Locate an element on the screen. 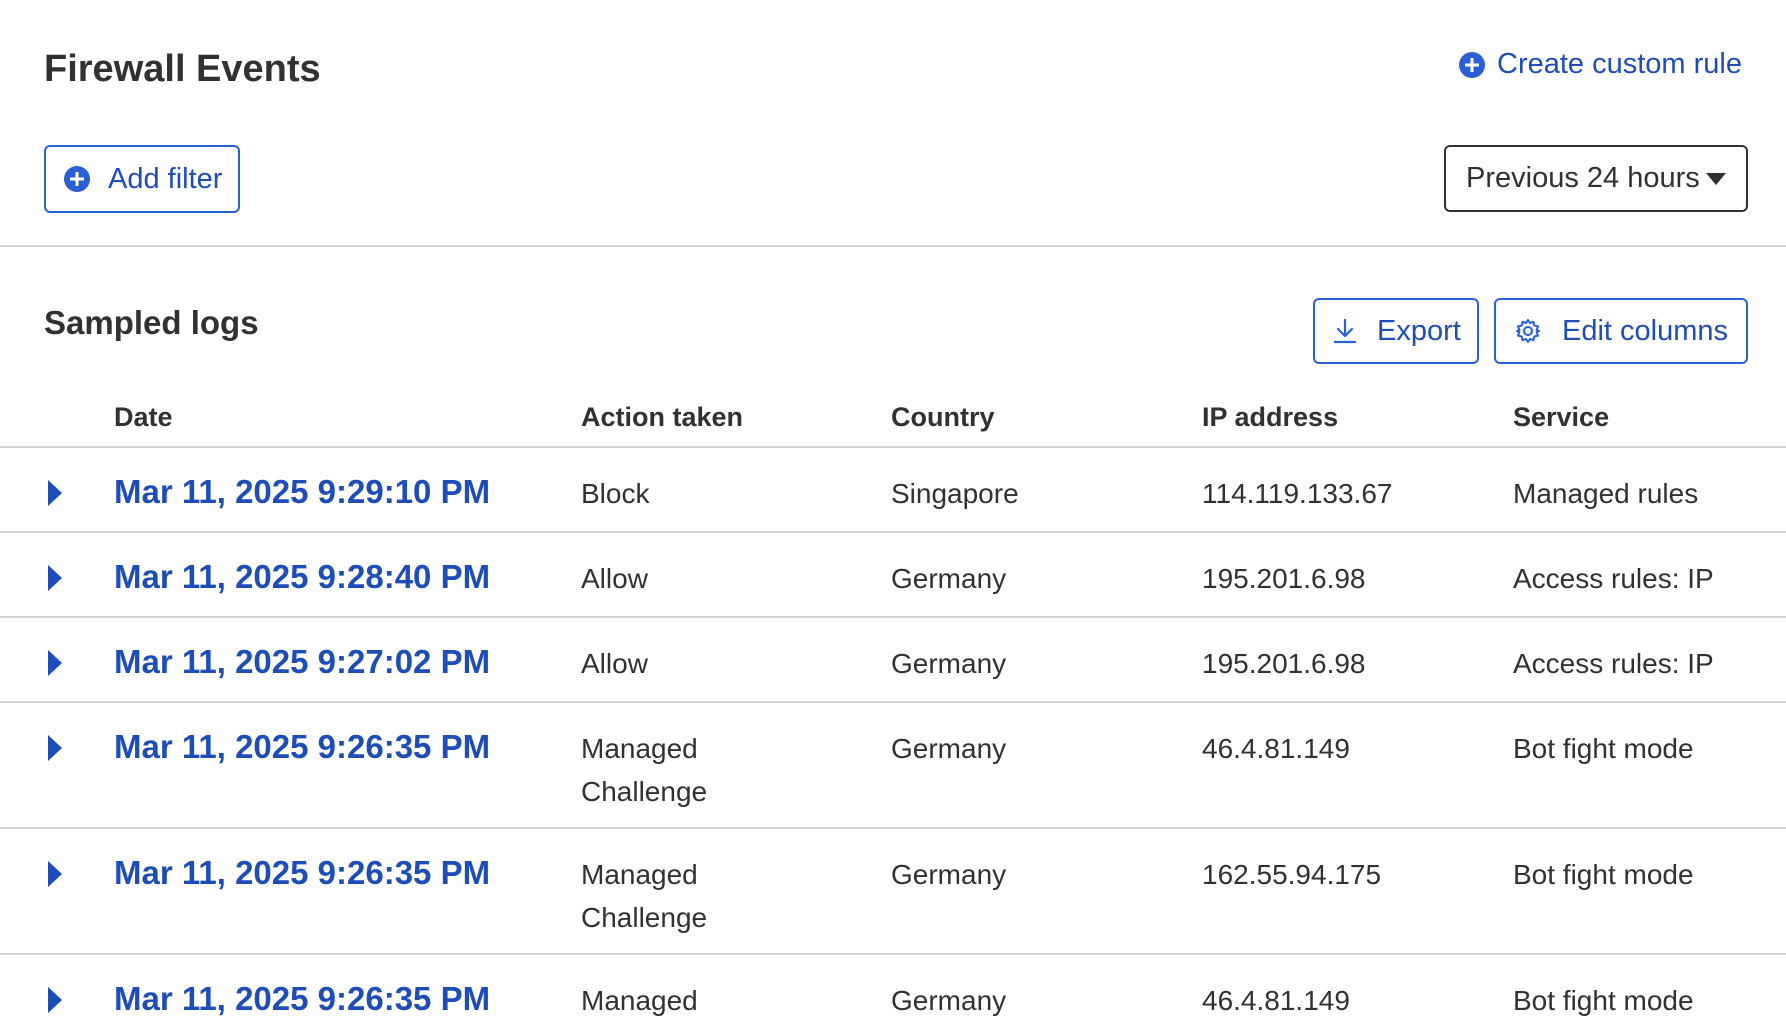 The image size is (1786, 1024). row-action: Block is located at coordinates (615, 493).